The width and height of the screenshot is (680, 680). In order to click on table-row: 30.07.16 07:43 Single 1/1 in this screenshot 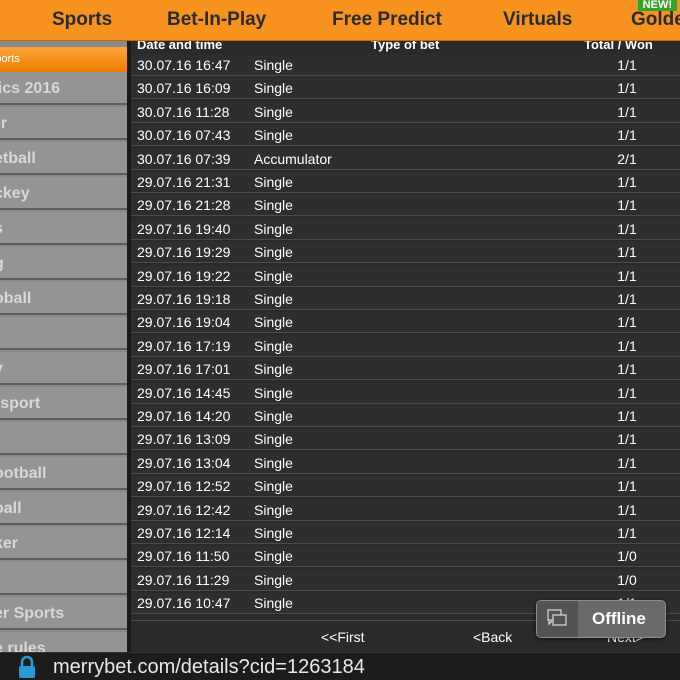, I will do `click(405, 136)`.